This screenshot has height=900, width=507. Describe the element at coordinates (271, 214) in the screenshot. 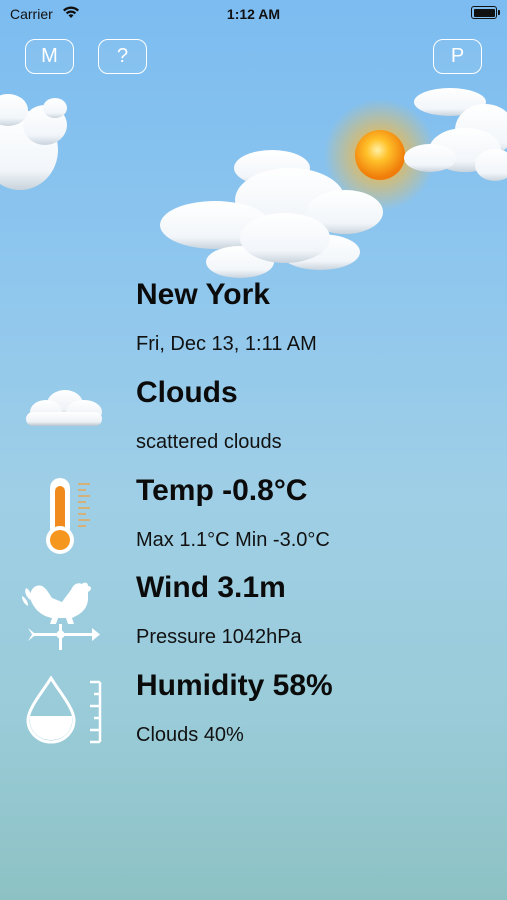

I see `cloud-center` at that location.